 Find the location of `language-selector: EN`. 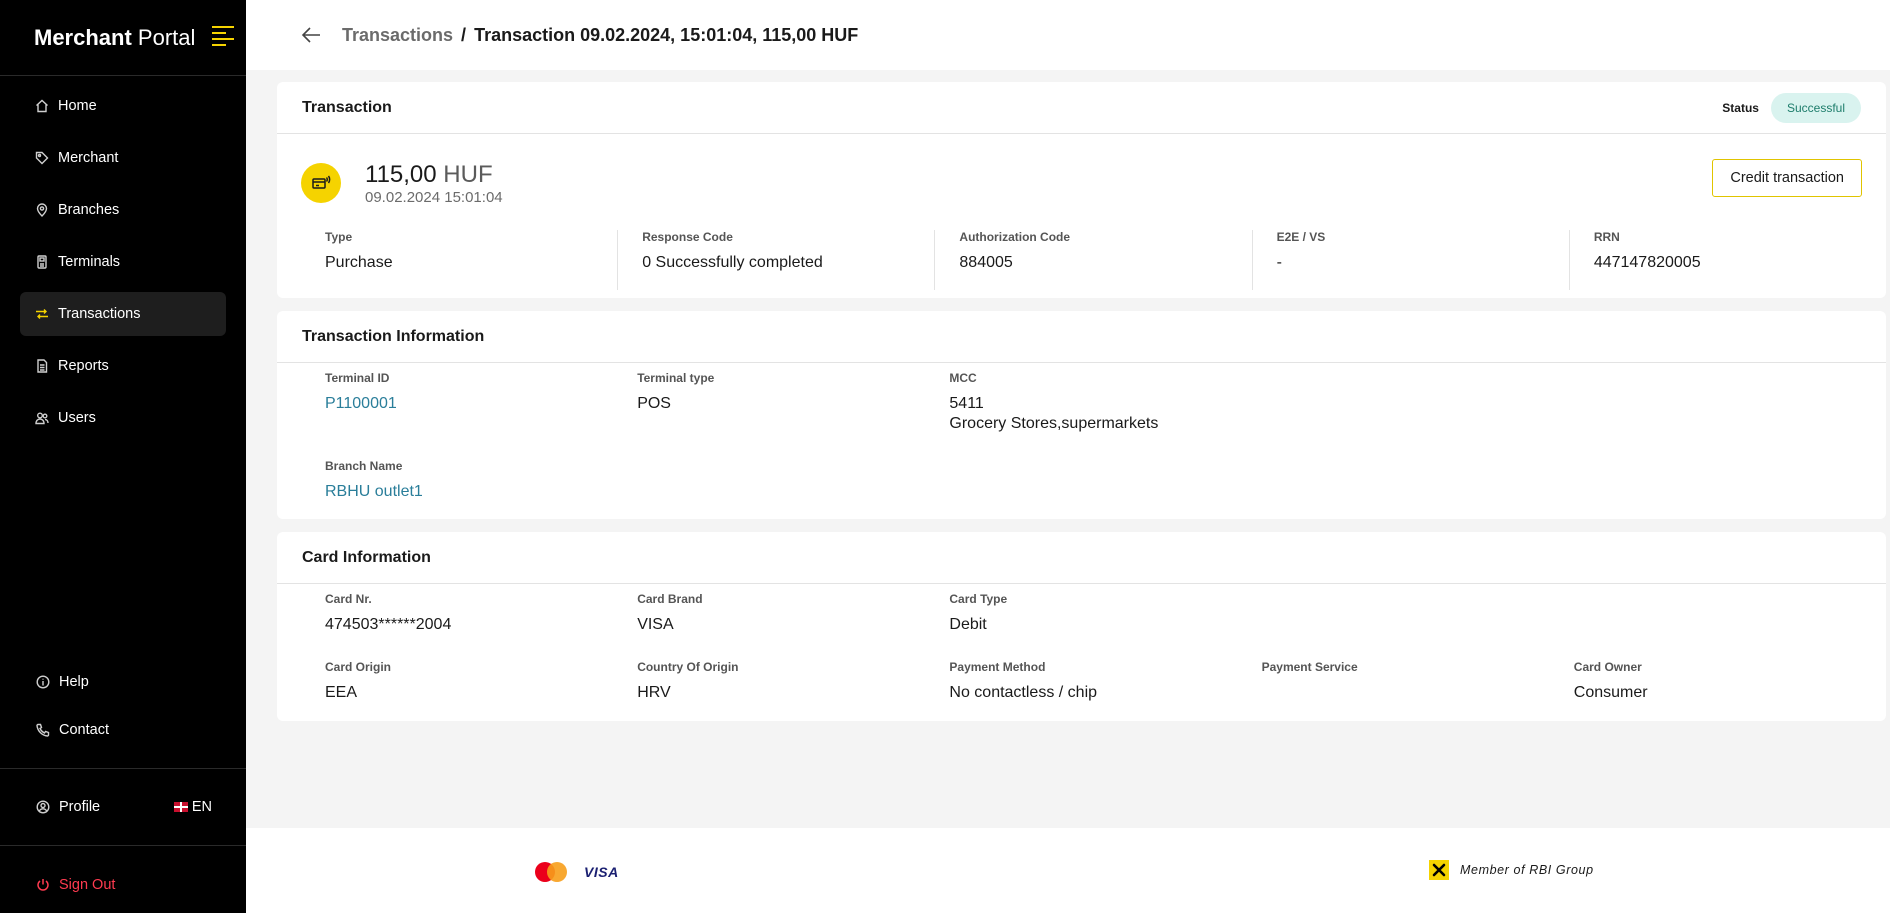

language-selector: EN is located at coordinates (192, 807).